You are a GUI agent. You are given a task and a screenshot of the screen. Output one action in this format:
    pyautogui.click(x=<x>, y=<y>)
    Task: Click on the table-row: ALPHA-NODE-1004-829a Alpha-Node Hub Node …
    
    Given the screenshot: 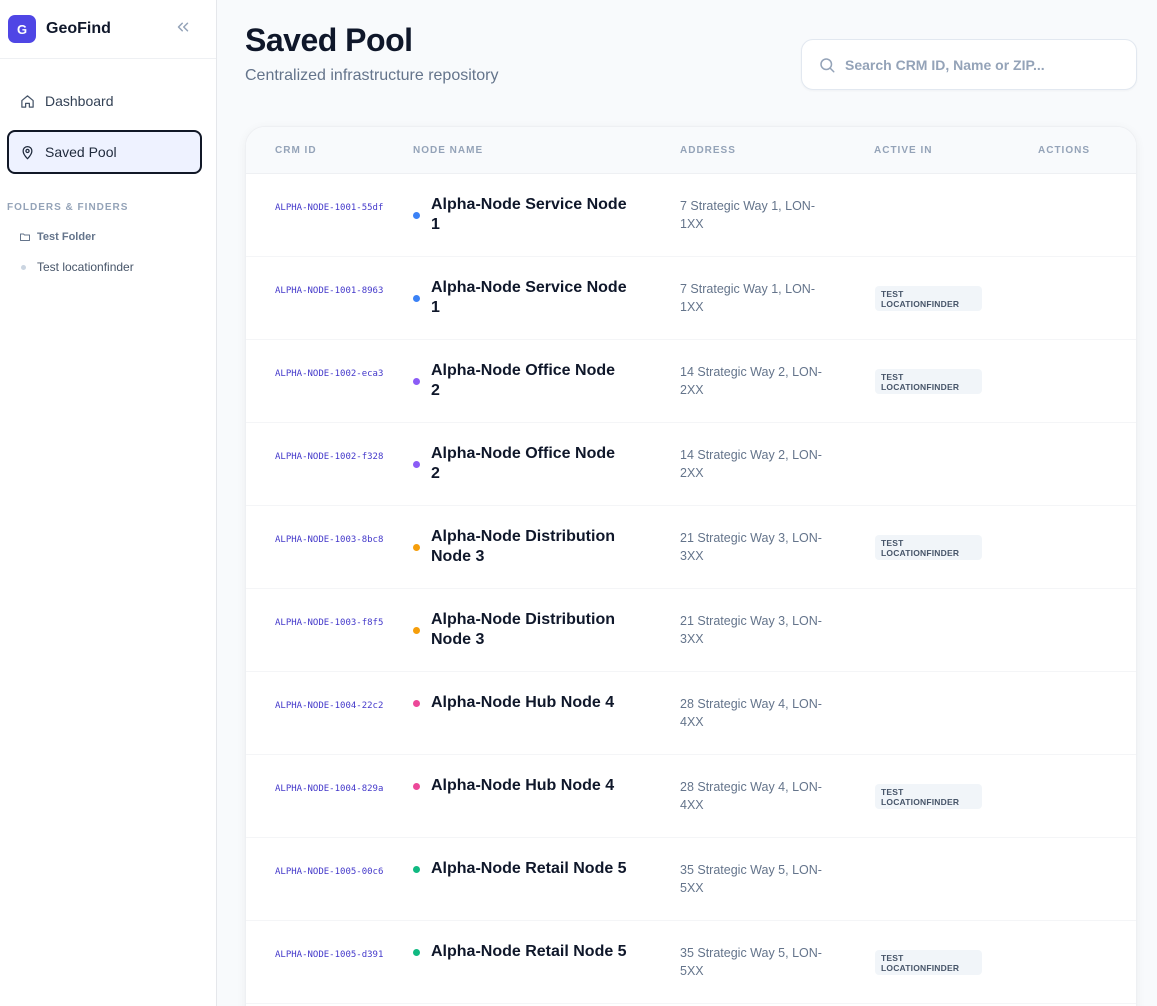 What is the action you would take?
    pyautogui.click(x=691, y=796)
    